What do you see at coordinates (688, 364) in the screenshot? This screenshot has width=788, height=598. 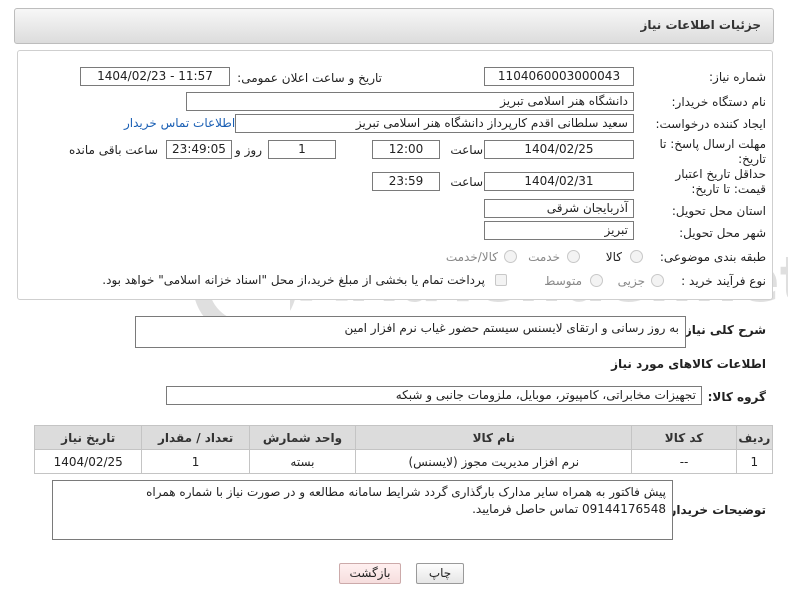 I see `goods-section-title: اطلاعات کالاهای مورد نیاز` at bounding box center [688, 364].